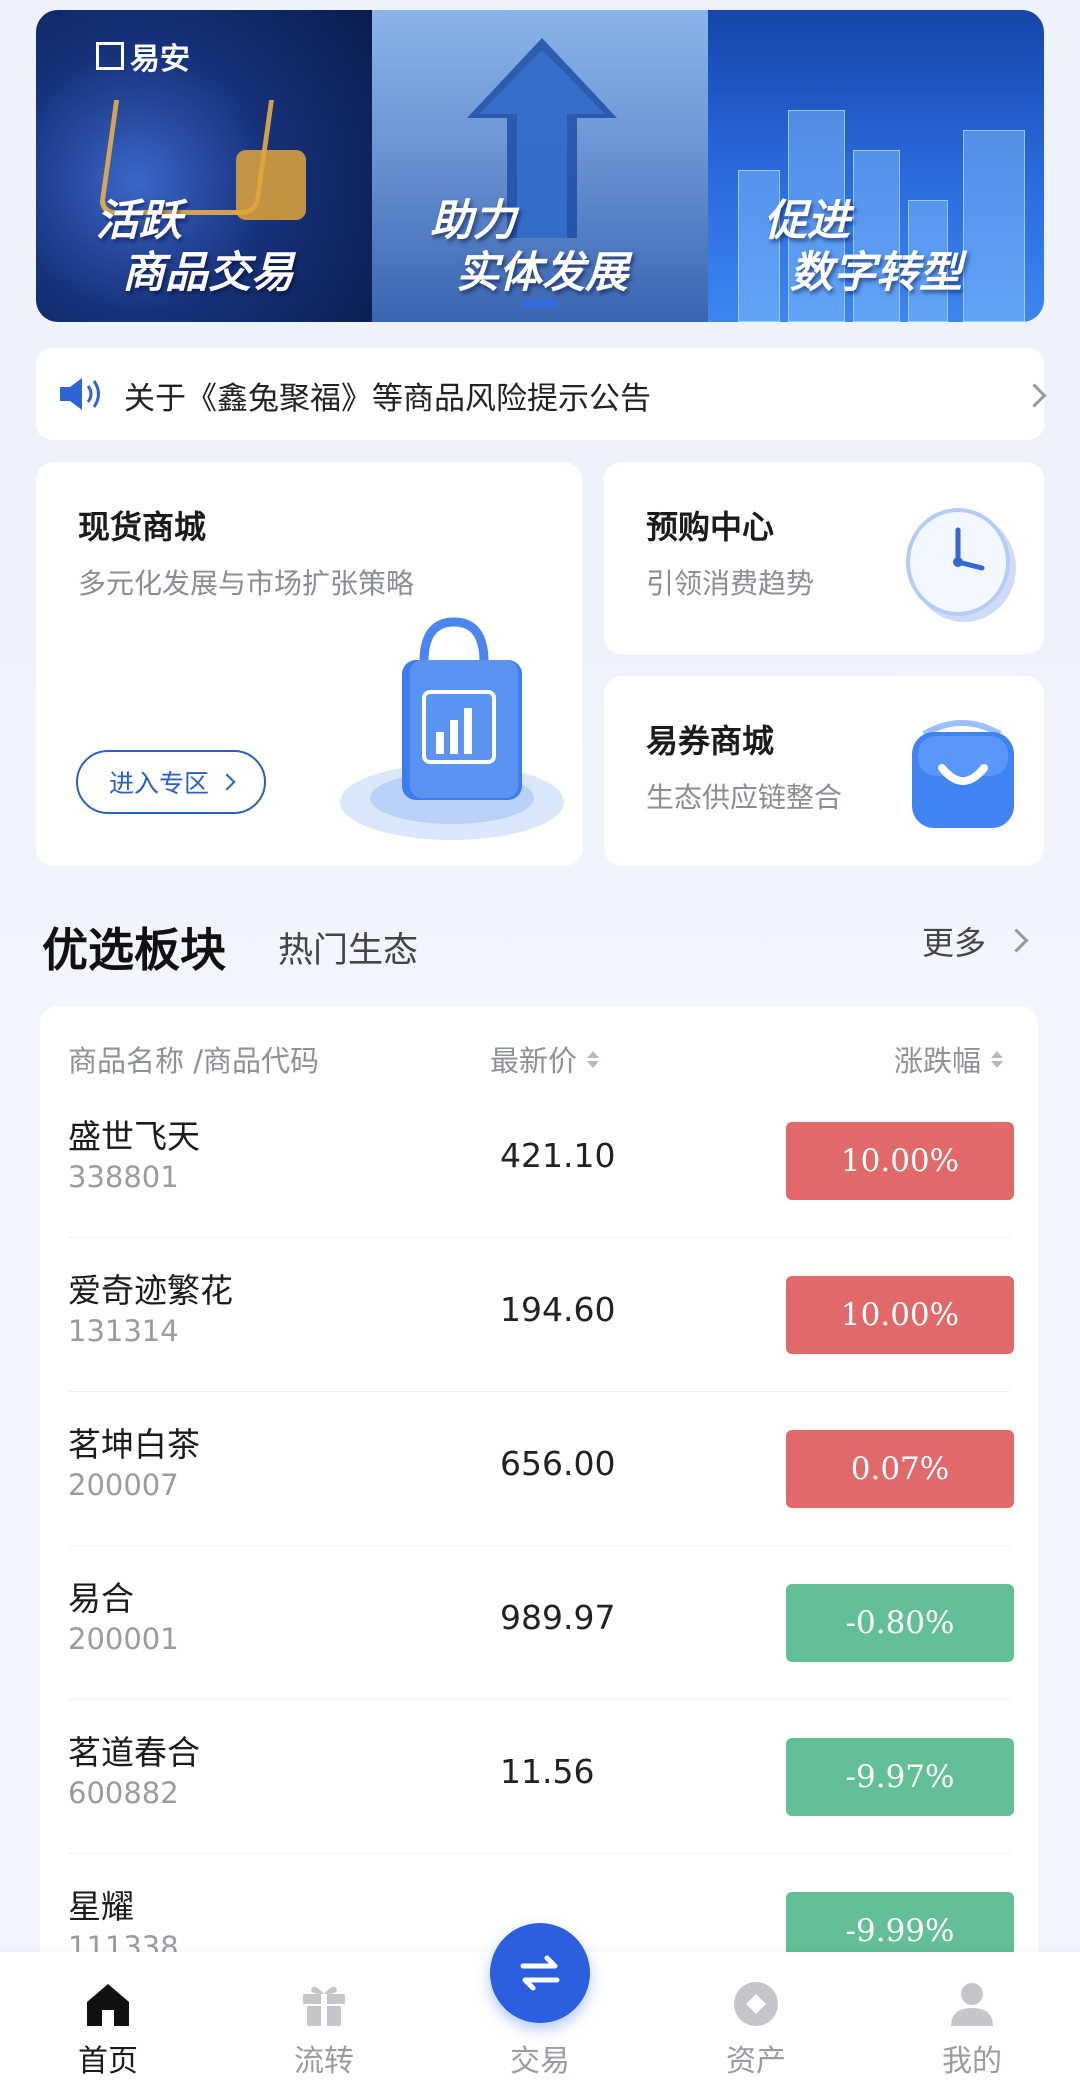  I want to click on speaker-icon, so click(80, 394).